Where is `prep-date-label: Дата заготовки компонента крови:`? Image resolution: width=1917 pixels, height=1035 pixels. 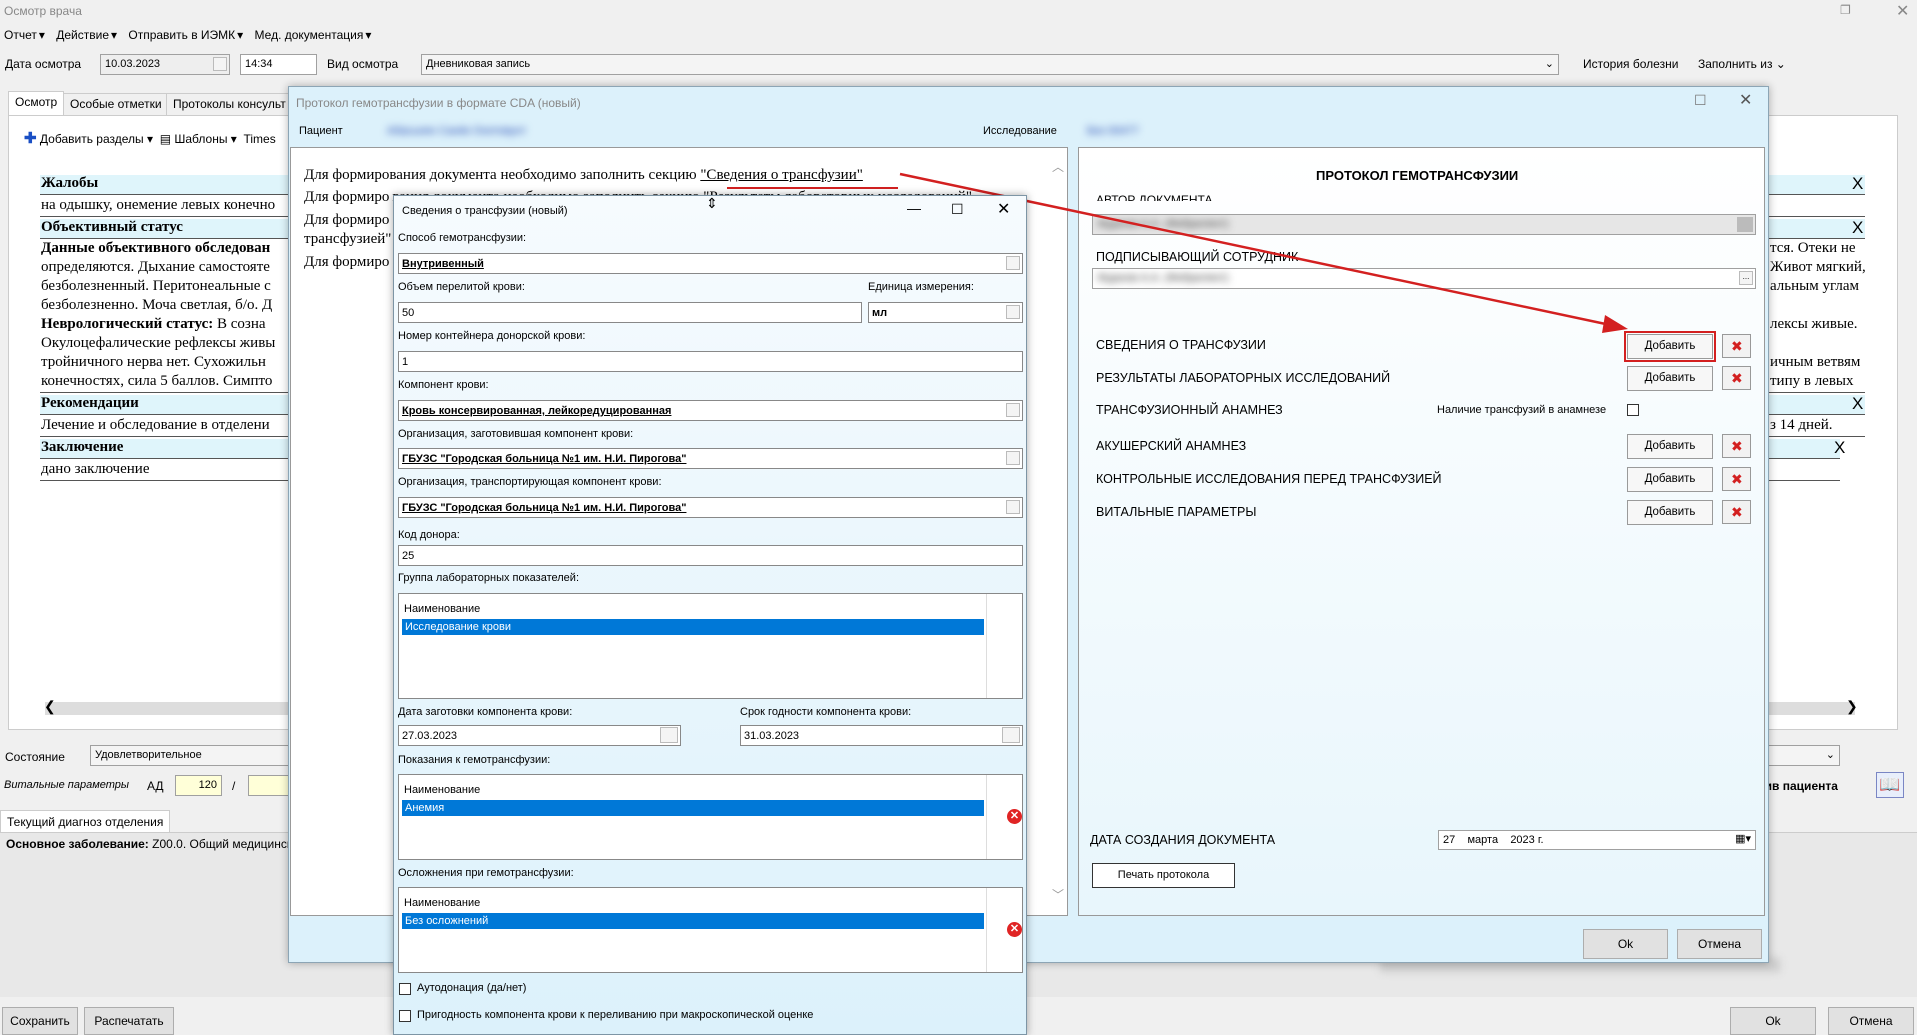
prep-date-label: Дата заготовки компонента крови: is located at coordinates (485, 712).